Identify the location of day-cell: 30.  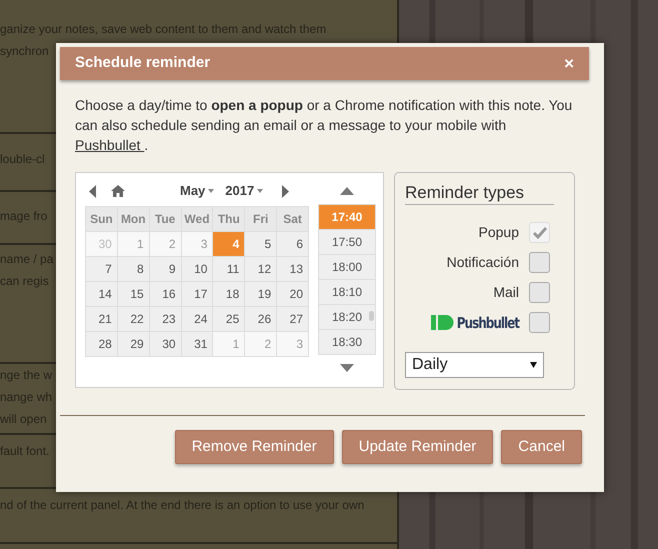
(165, 344).